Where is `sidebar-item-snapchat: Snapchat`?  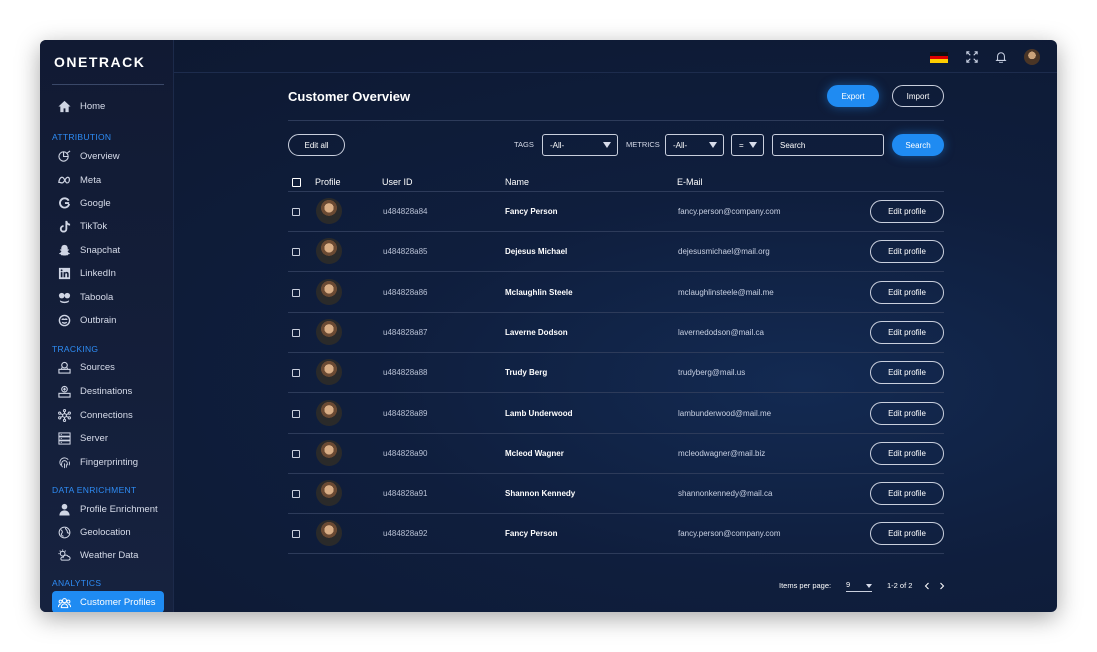 sidebar-item-snapchat: Snapchat is located at coordinates (108, 250).